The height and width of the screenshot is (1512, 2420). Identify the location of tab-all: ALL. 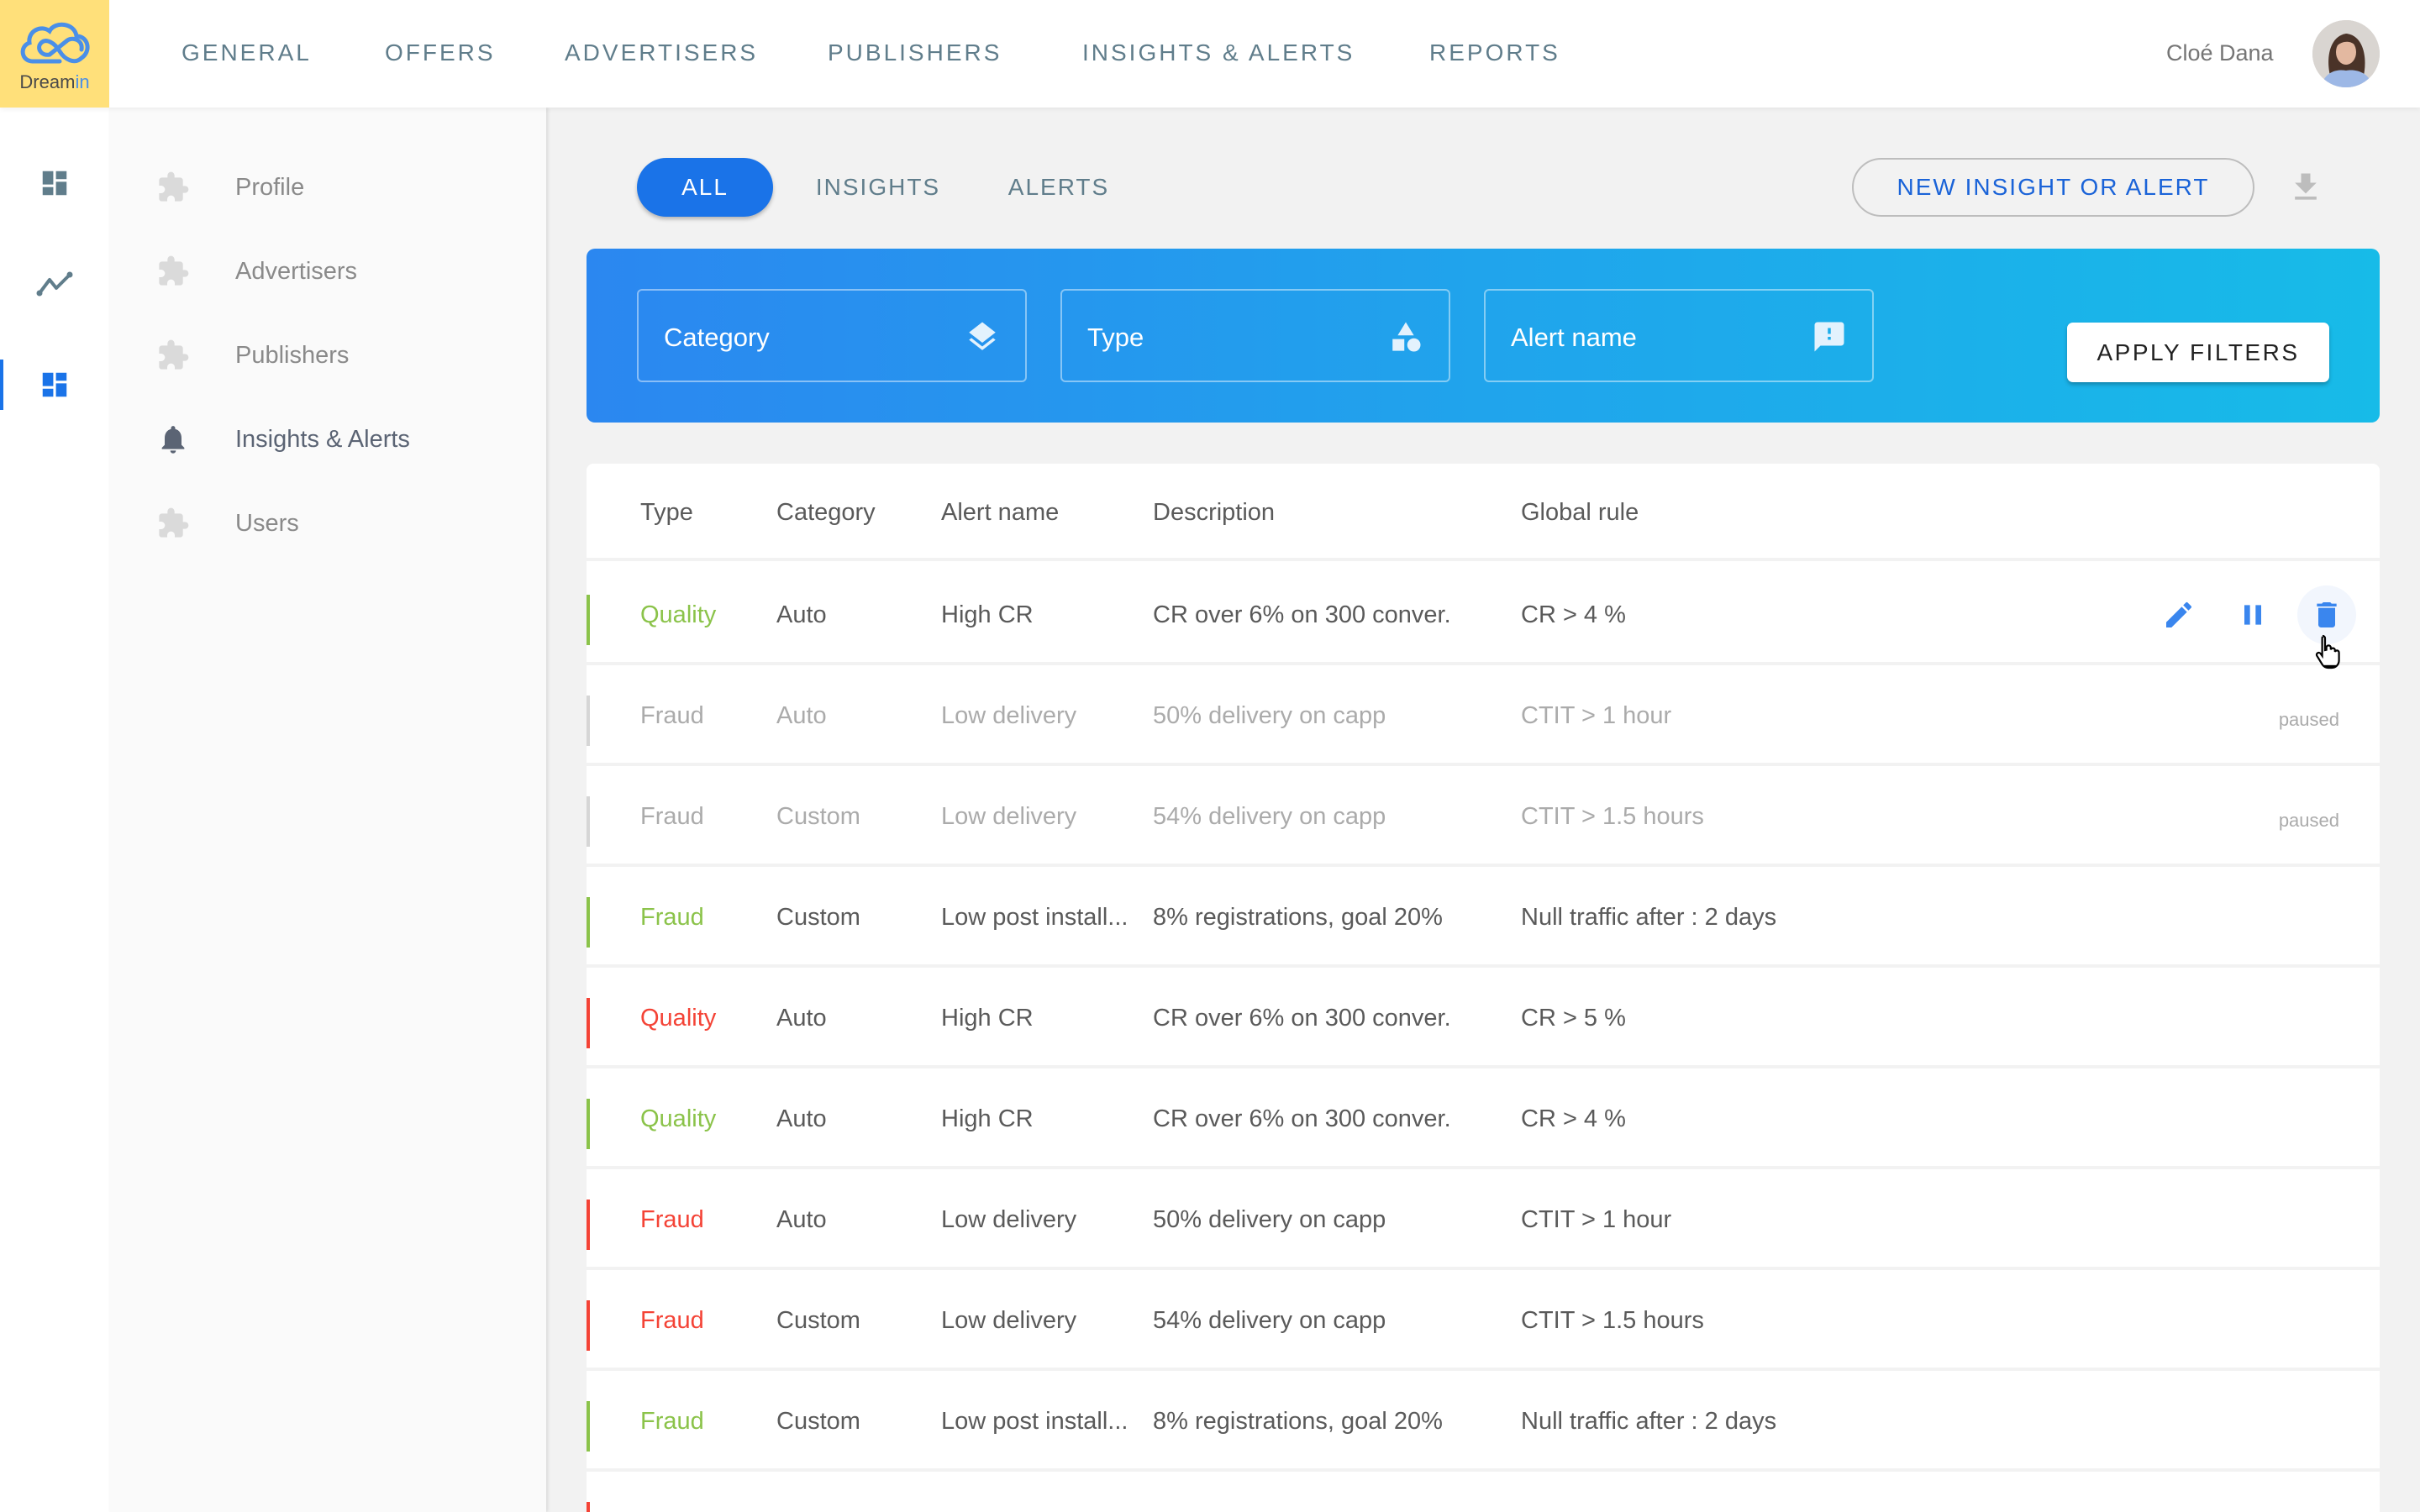
(705, 187).